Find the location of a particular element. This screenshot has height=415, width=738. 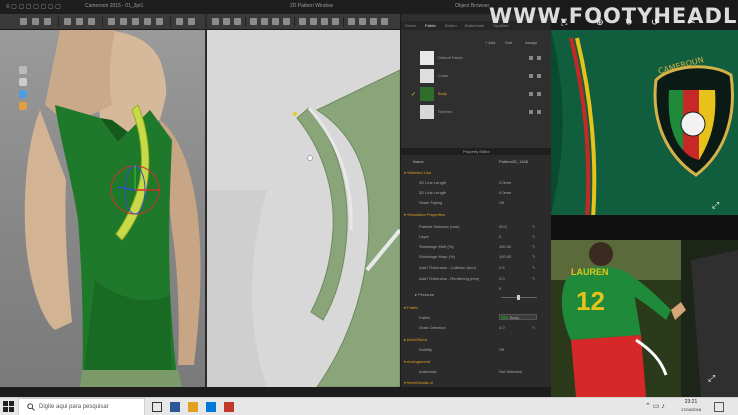

tab-buttonhole: Buttonhole is located at coordinates (474, 25).